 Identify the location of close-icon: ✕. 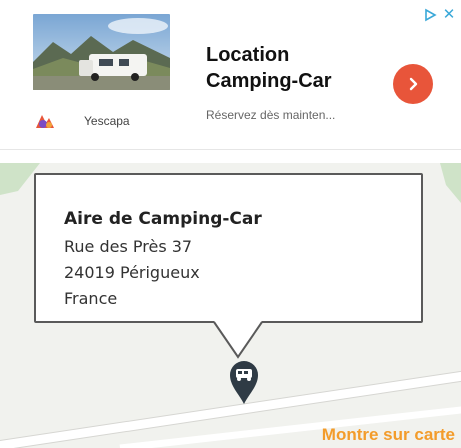
(449, 14).